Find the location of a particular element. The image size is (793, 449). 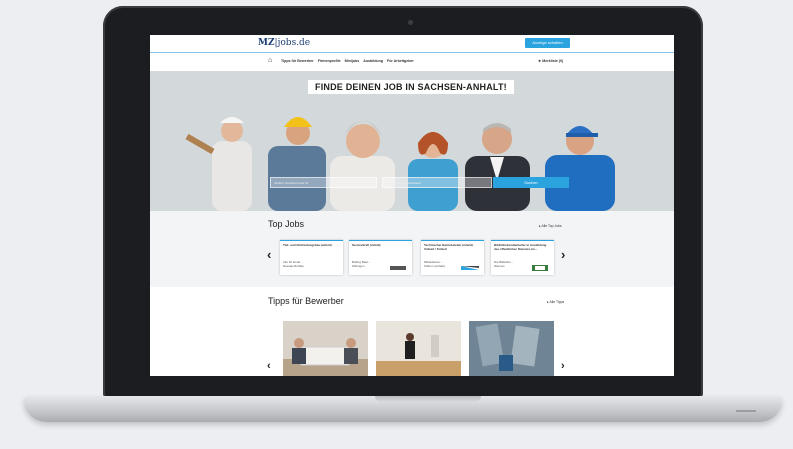

webcam is located at coordinates (410, 22).